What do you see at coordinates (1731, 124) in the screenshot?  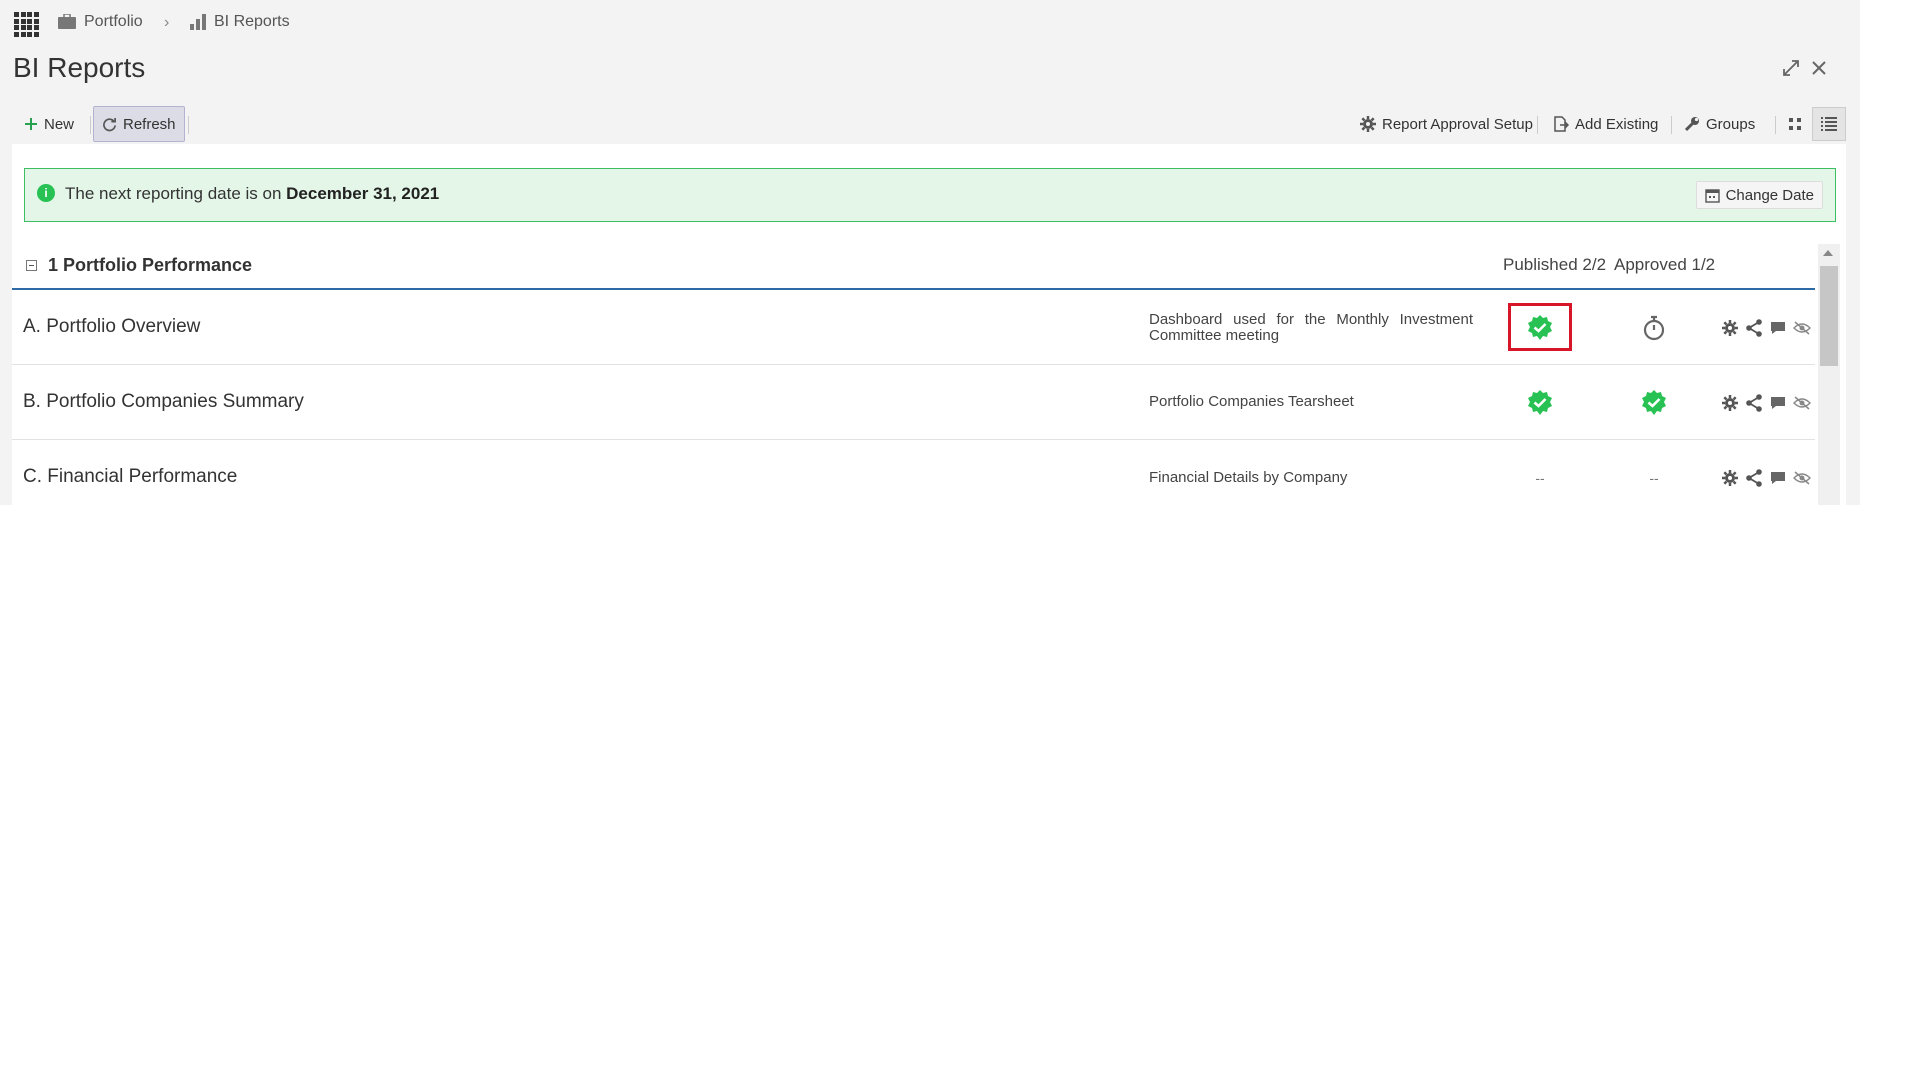 I see `groups-label: Groups` at bounding box center [1731, 124].